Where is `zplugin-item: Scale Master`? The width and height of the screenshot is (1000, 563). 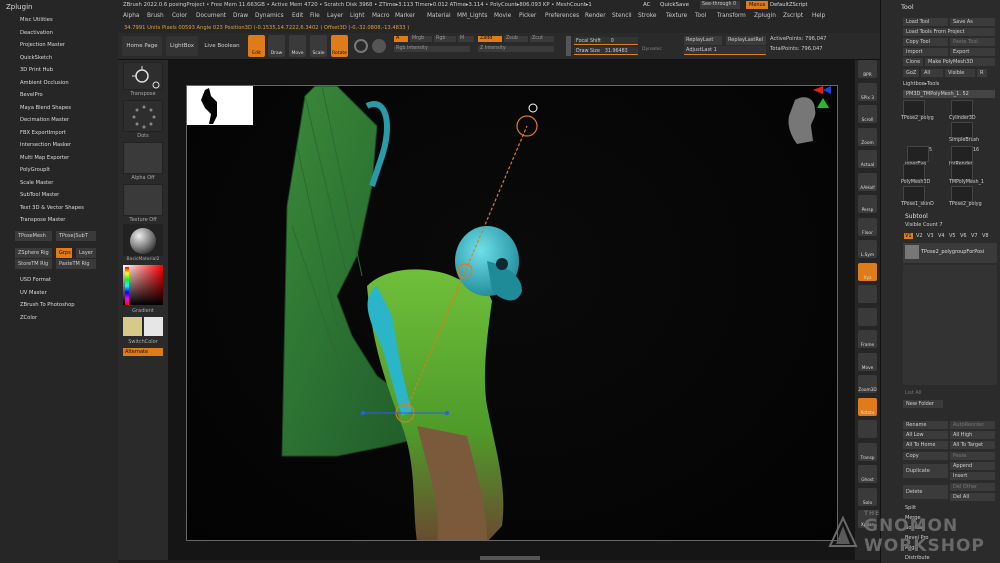
zplugin-item: Scale Master is located at coordinates (36, 183).